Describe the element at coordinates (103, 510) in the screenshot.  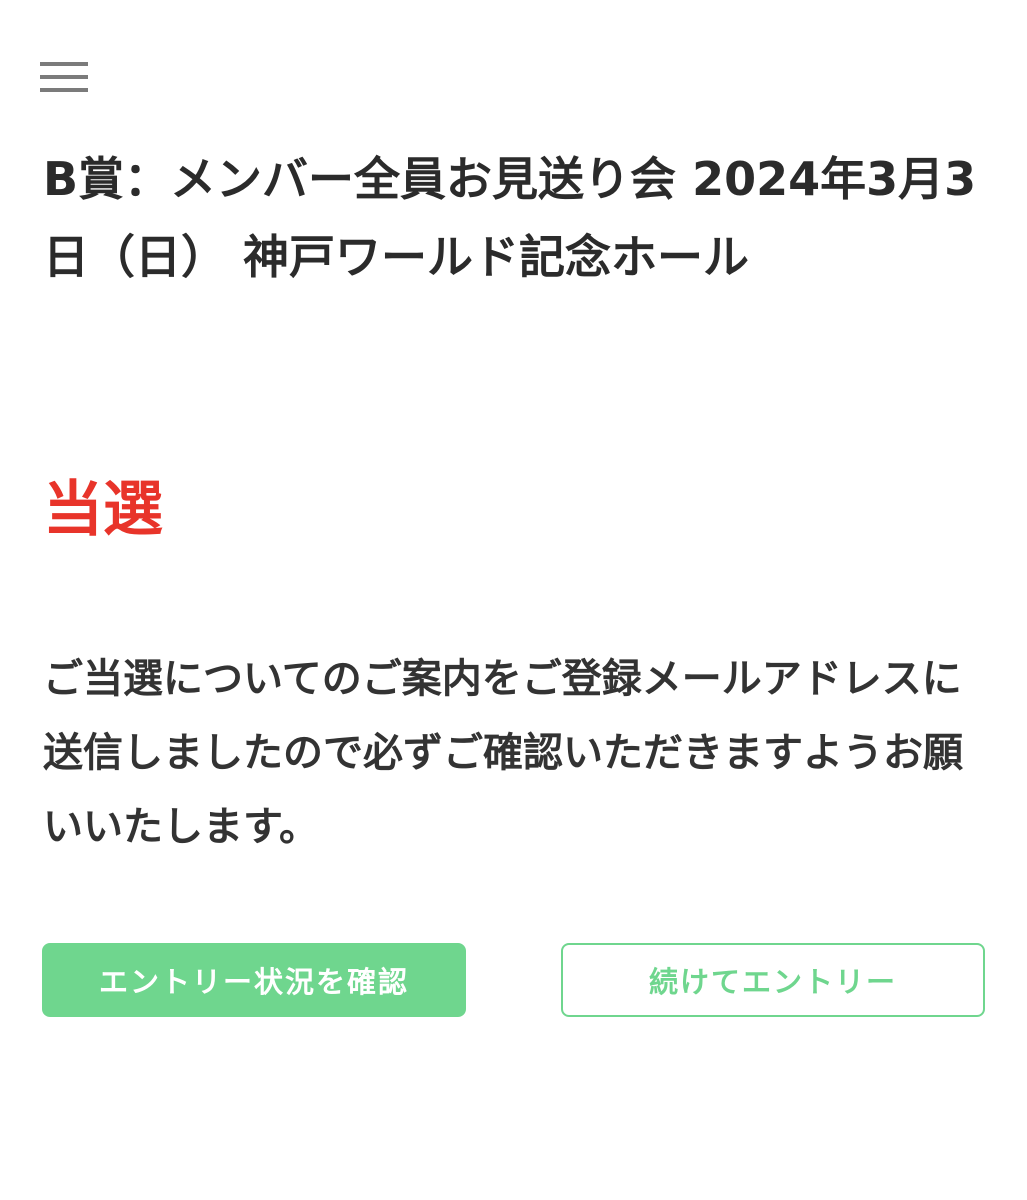
I see `lottery-result-label: 当選` at that location.